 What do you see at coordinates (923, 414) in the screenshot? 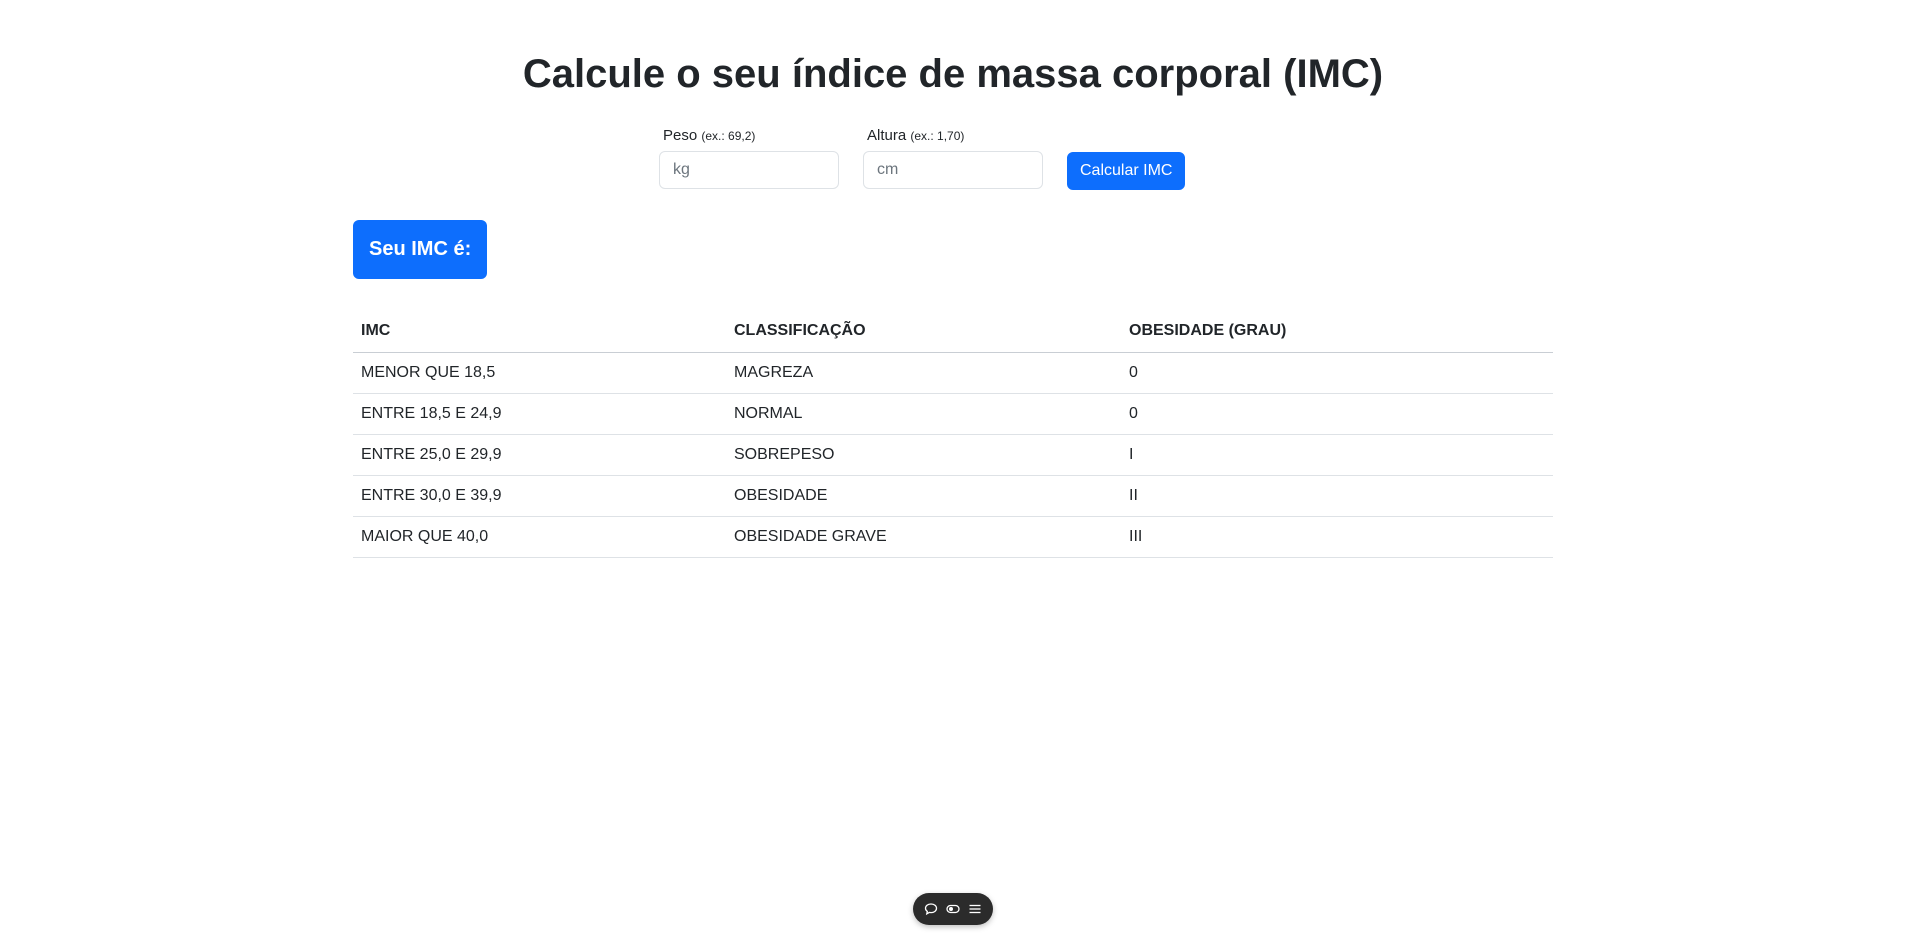
I see `table-cell-classificacao: NORMAL` at bounding box center [923, 414].